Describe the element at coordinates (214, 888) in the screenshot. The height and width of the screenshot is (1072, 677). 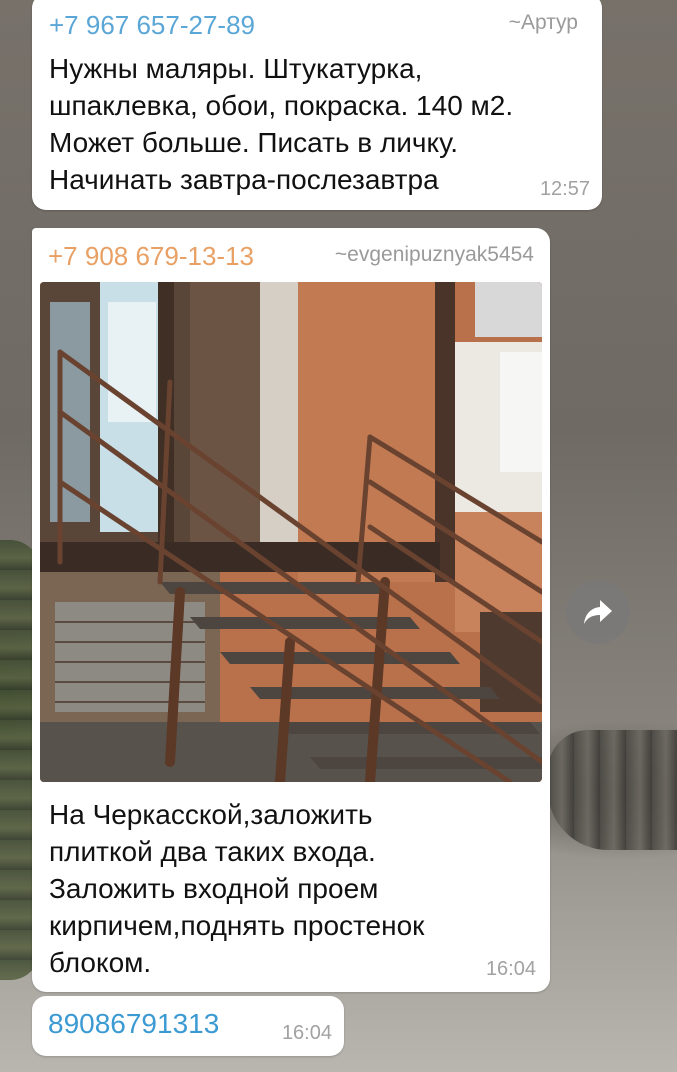
I see `message-line: Заложить входной проем` at that location.